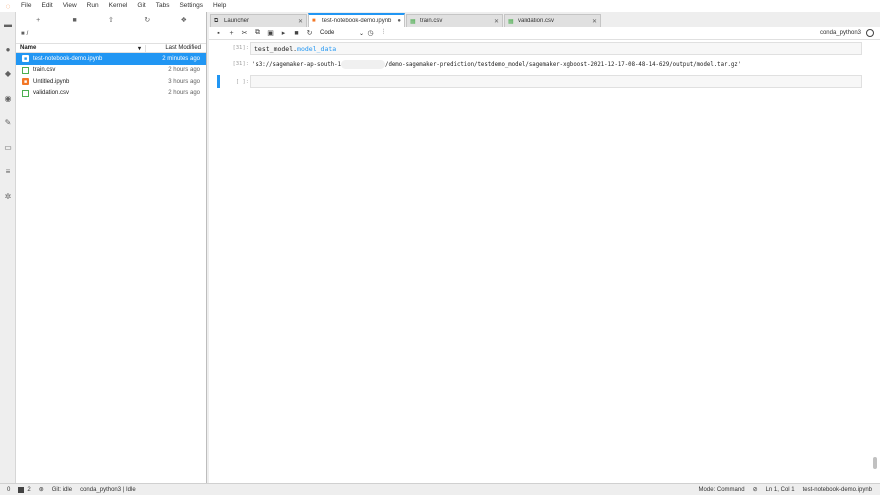  I want to click on file-row: ■ test-notebook-demo.ipynb 2 minutes ago, so click(111, 59).